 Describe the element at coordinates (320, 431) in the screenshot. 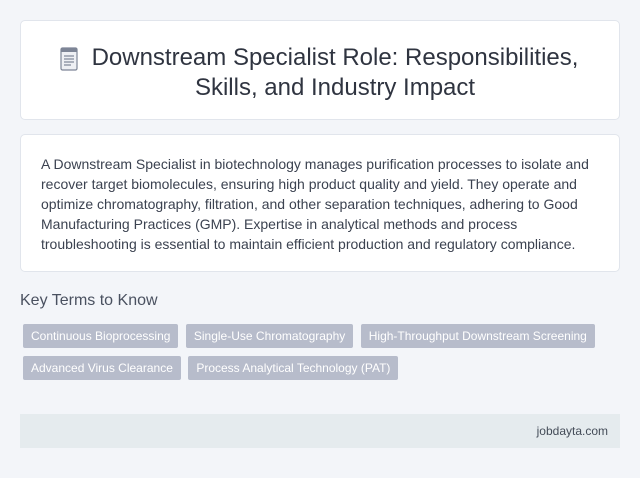

I see `footer: jobdayta.com` at that location.